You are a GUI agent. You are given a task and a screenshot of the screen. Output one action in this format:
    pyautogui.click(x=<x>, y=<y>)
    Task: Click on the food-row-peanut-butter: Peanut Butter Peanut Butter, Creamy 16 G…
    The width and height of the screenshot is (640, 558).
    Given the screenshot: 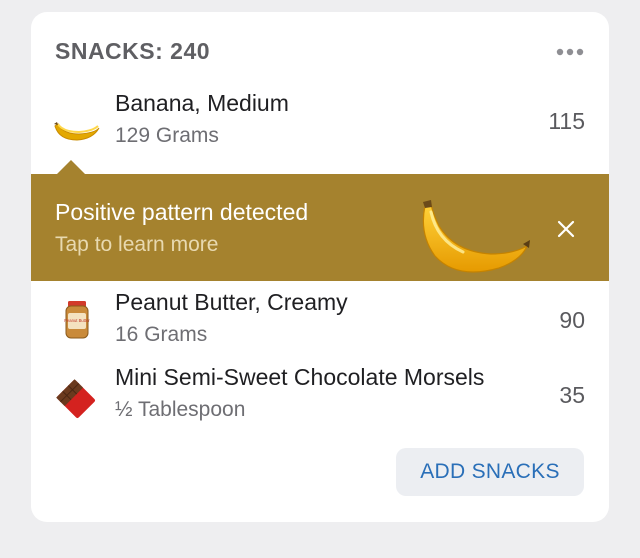 What is the action you would take?
    pyautogui.click(x=320, y=323)
    